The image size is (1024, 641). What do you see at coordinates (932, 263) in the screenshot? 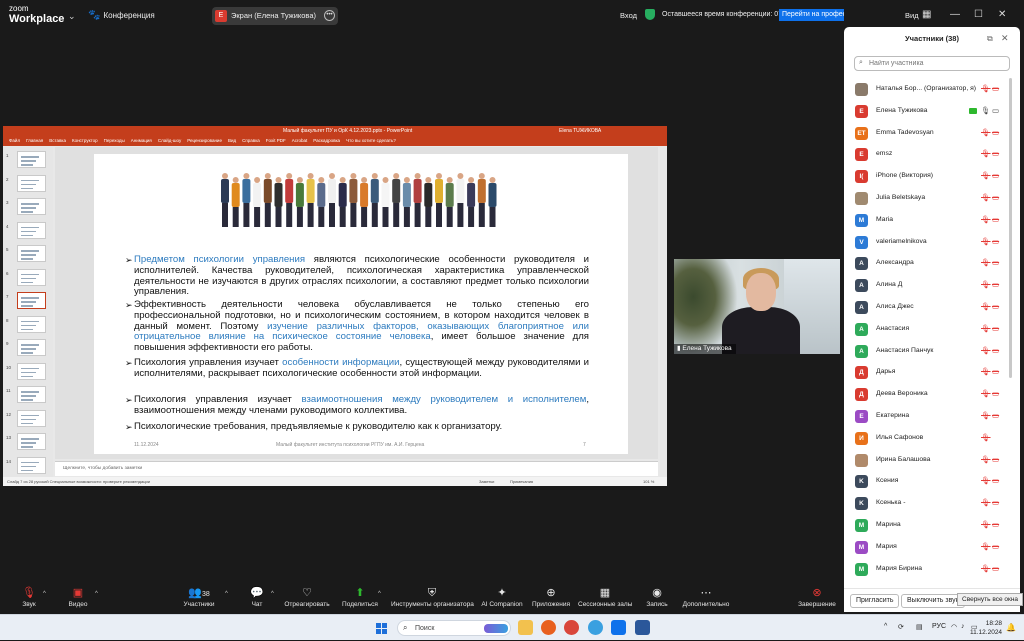
I see `participant-row: A Александра 🎙 ▭` at bounding box center [932, 263].